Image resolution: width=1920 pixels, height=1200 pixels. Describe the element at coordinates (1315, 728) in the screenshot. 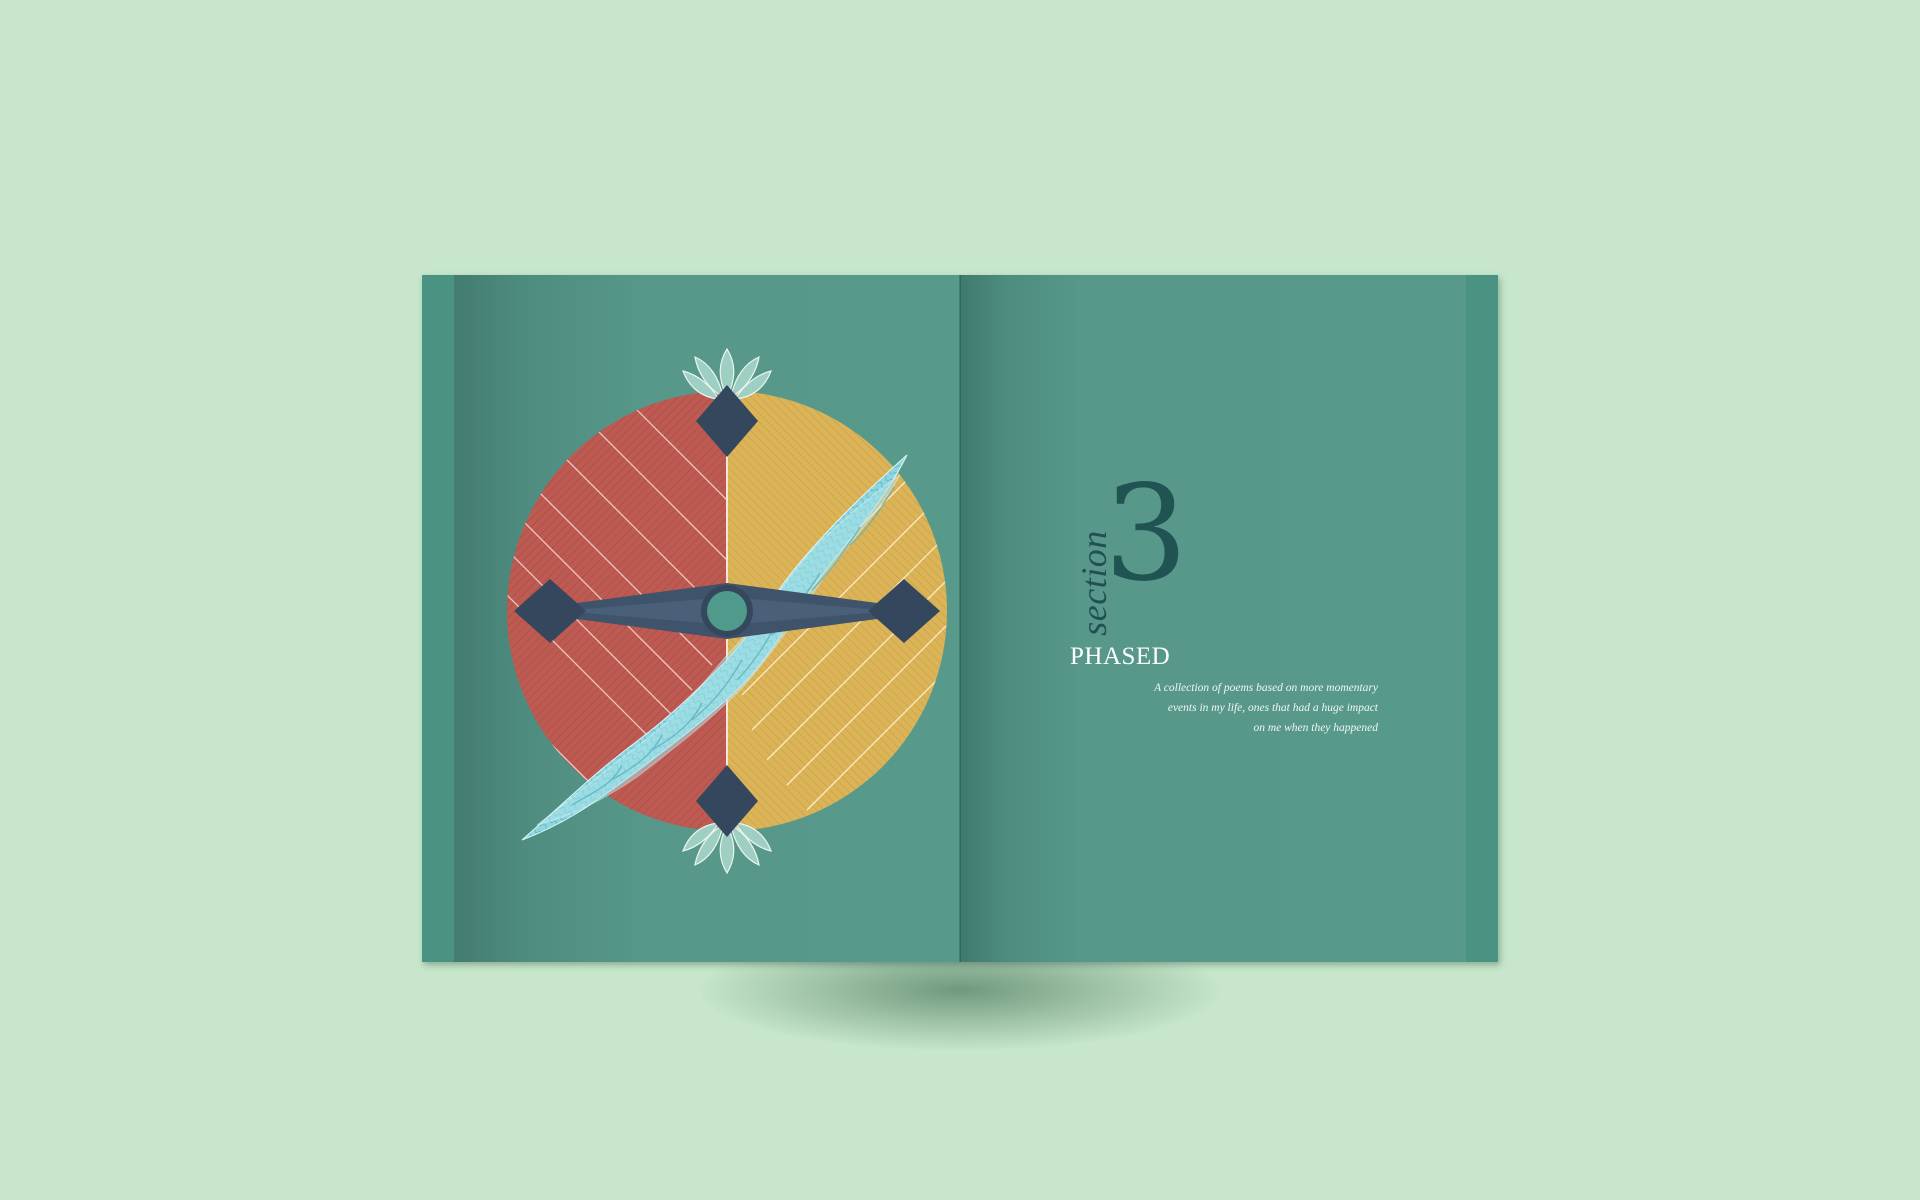

I see `description-line: on me when they happened` at that location.